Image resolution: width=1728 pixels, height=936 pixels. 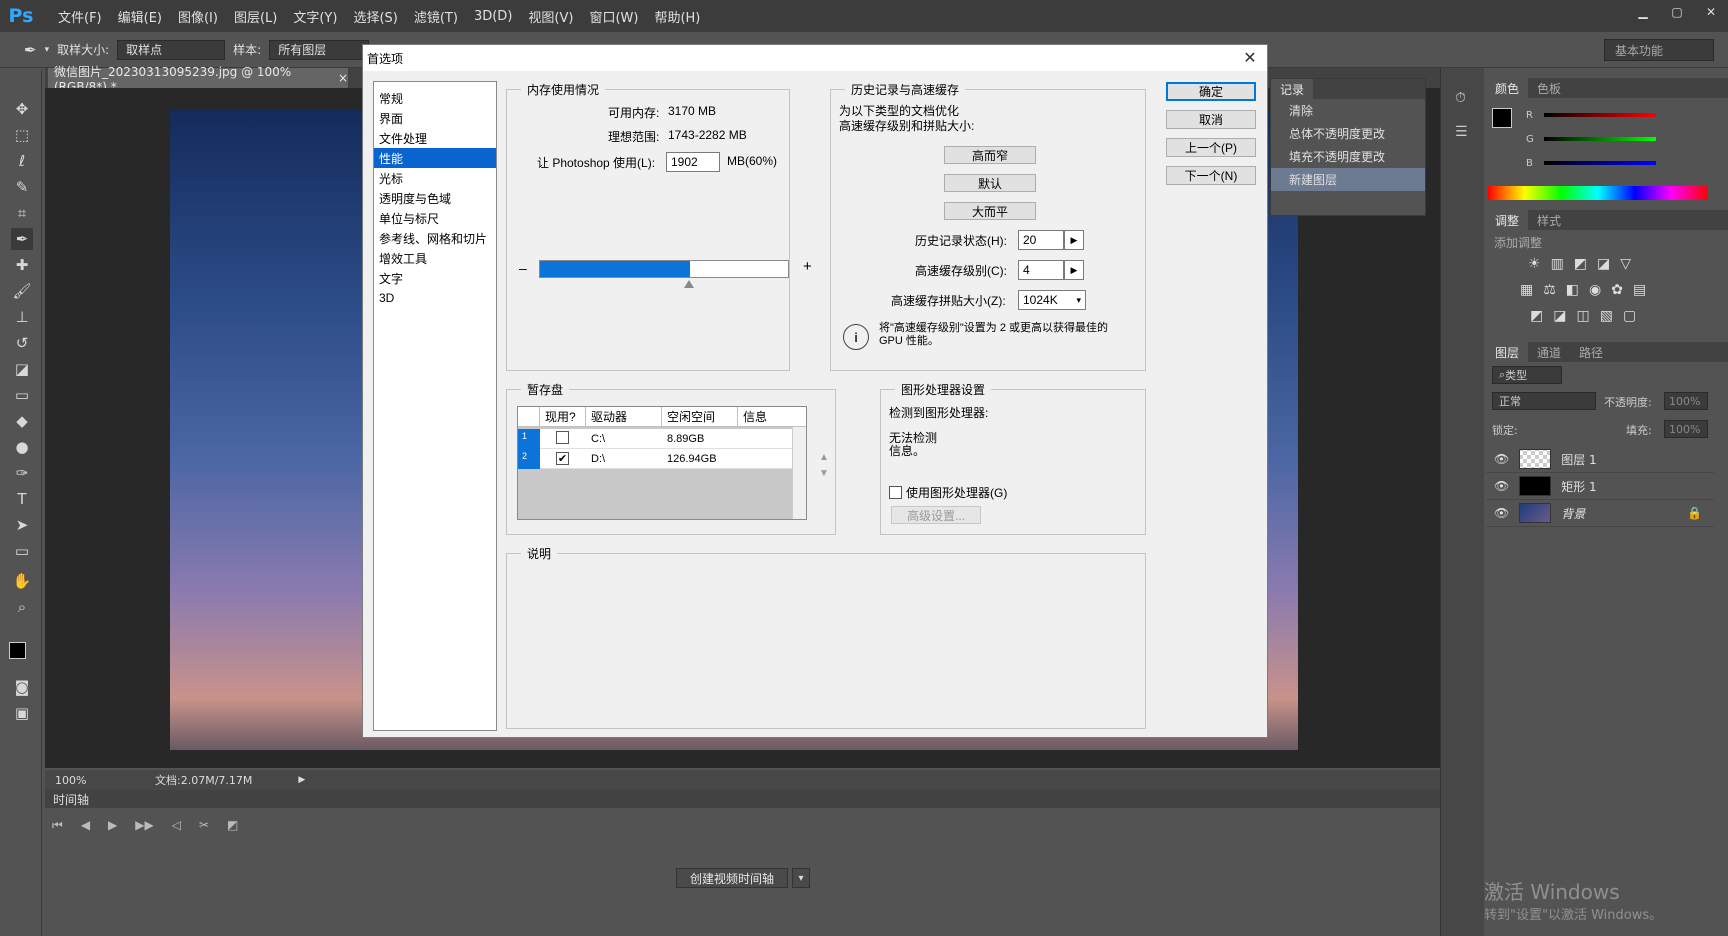 I want to click on cache-tile-size-select: 1024K ▾, so click(x=1052, y=300).